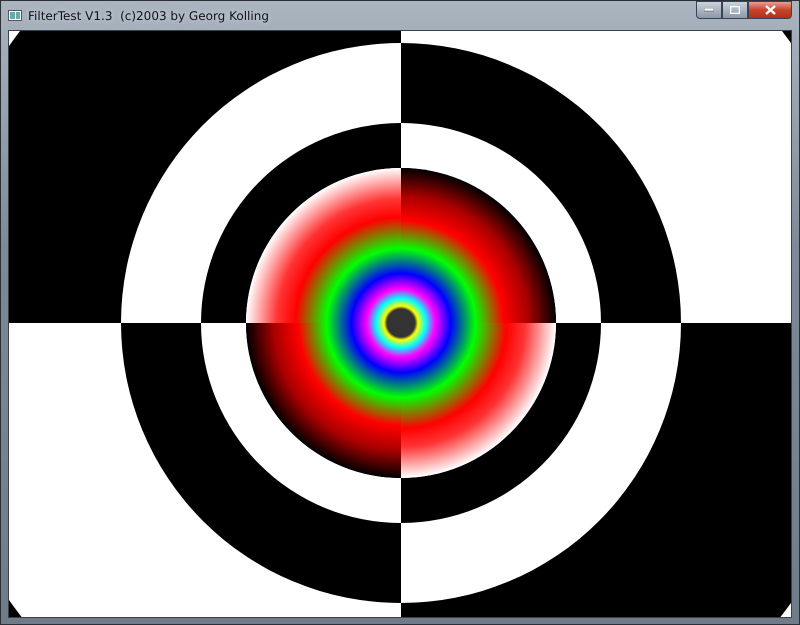  I want to click on close-icon, so click(770, 10).